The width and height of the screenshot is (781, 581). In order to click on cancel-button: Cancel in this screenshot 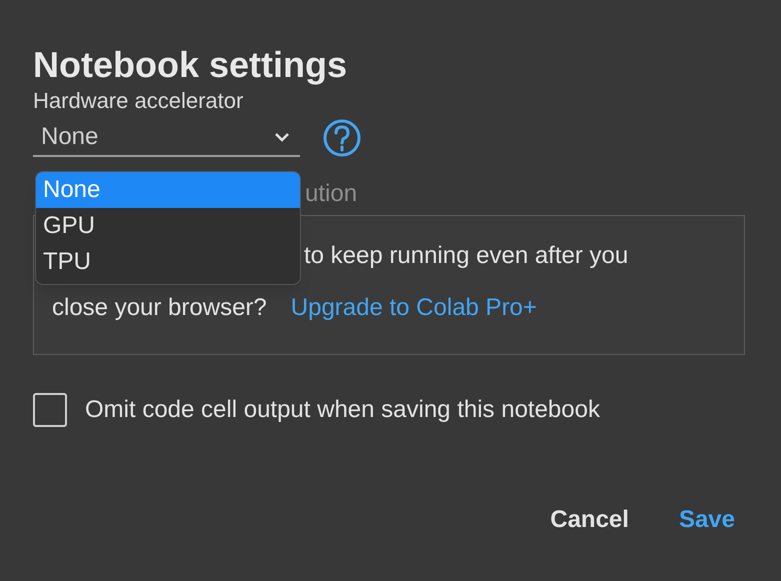, I will do `click(589, 520)`.